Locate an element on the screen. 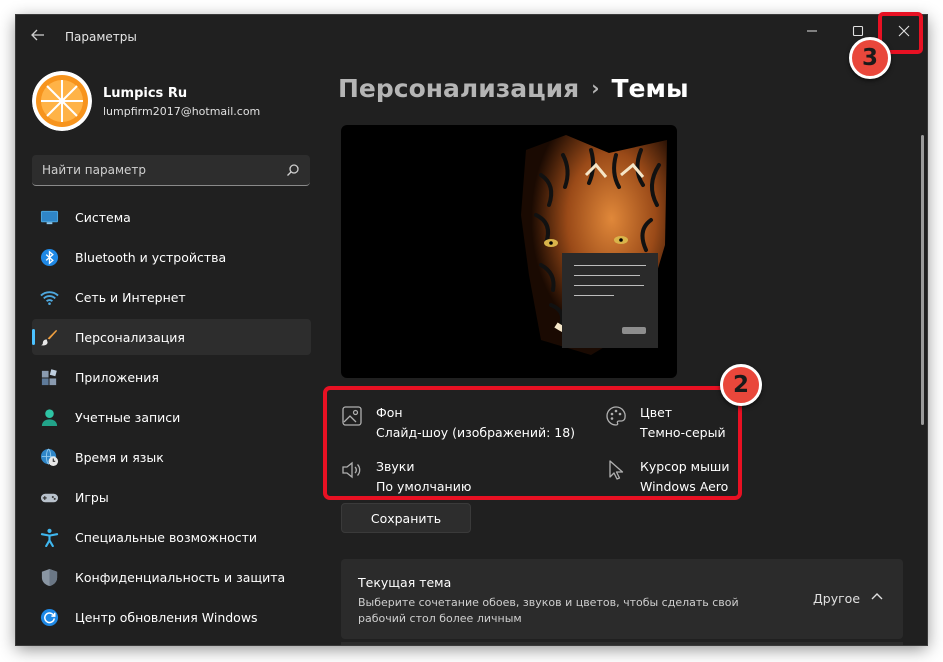  page-title: Персонализация › Темы is located at coordinates (513, 88).